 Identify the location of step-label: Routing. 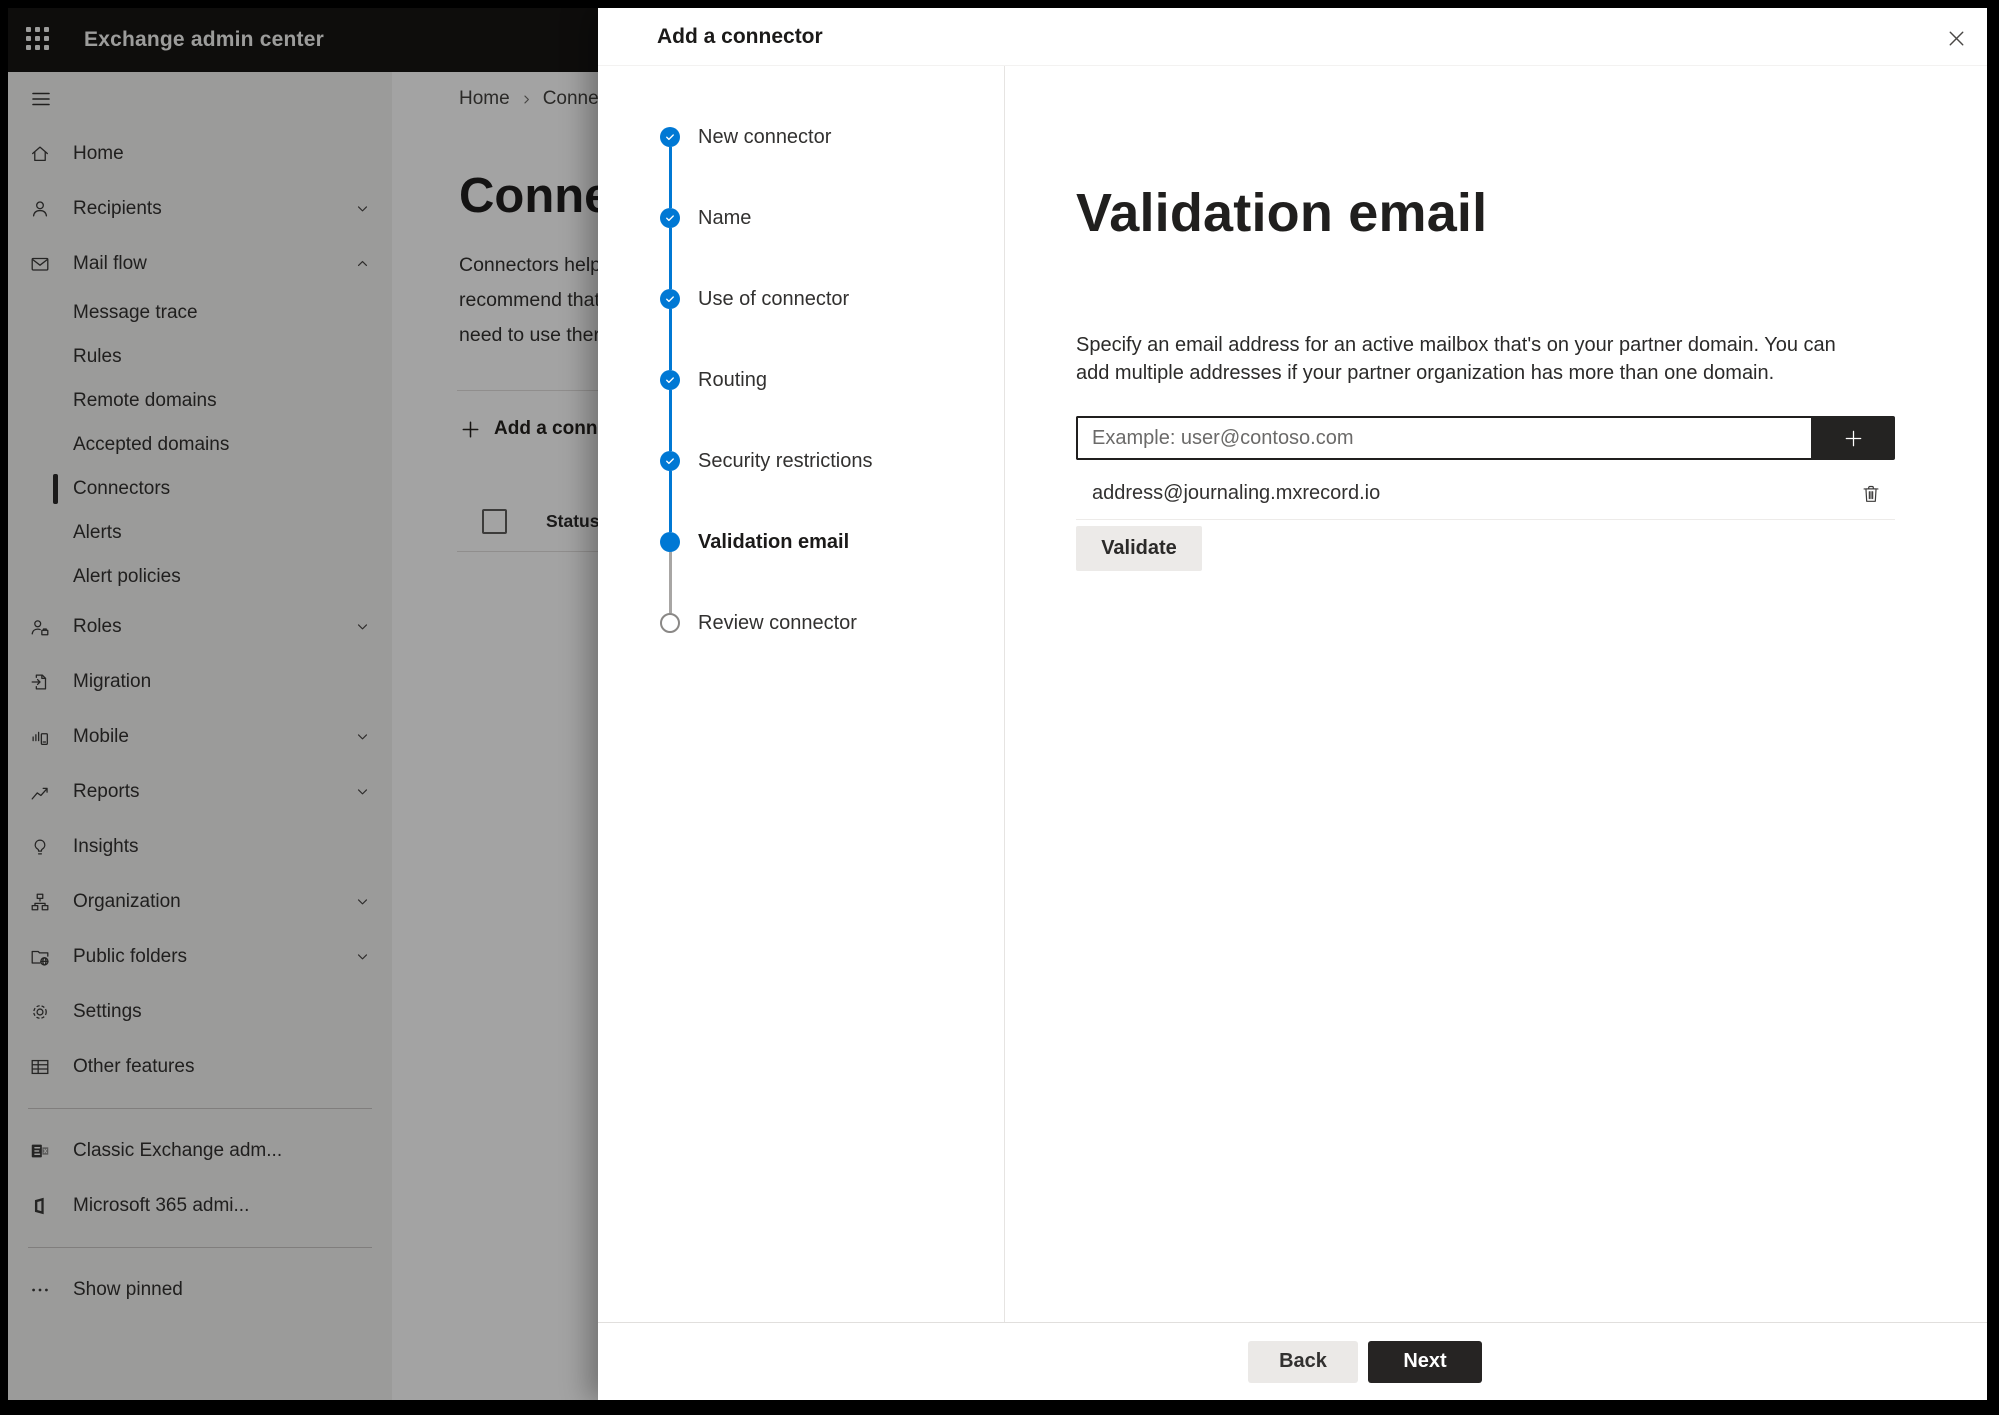
(732, 380).